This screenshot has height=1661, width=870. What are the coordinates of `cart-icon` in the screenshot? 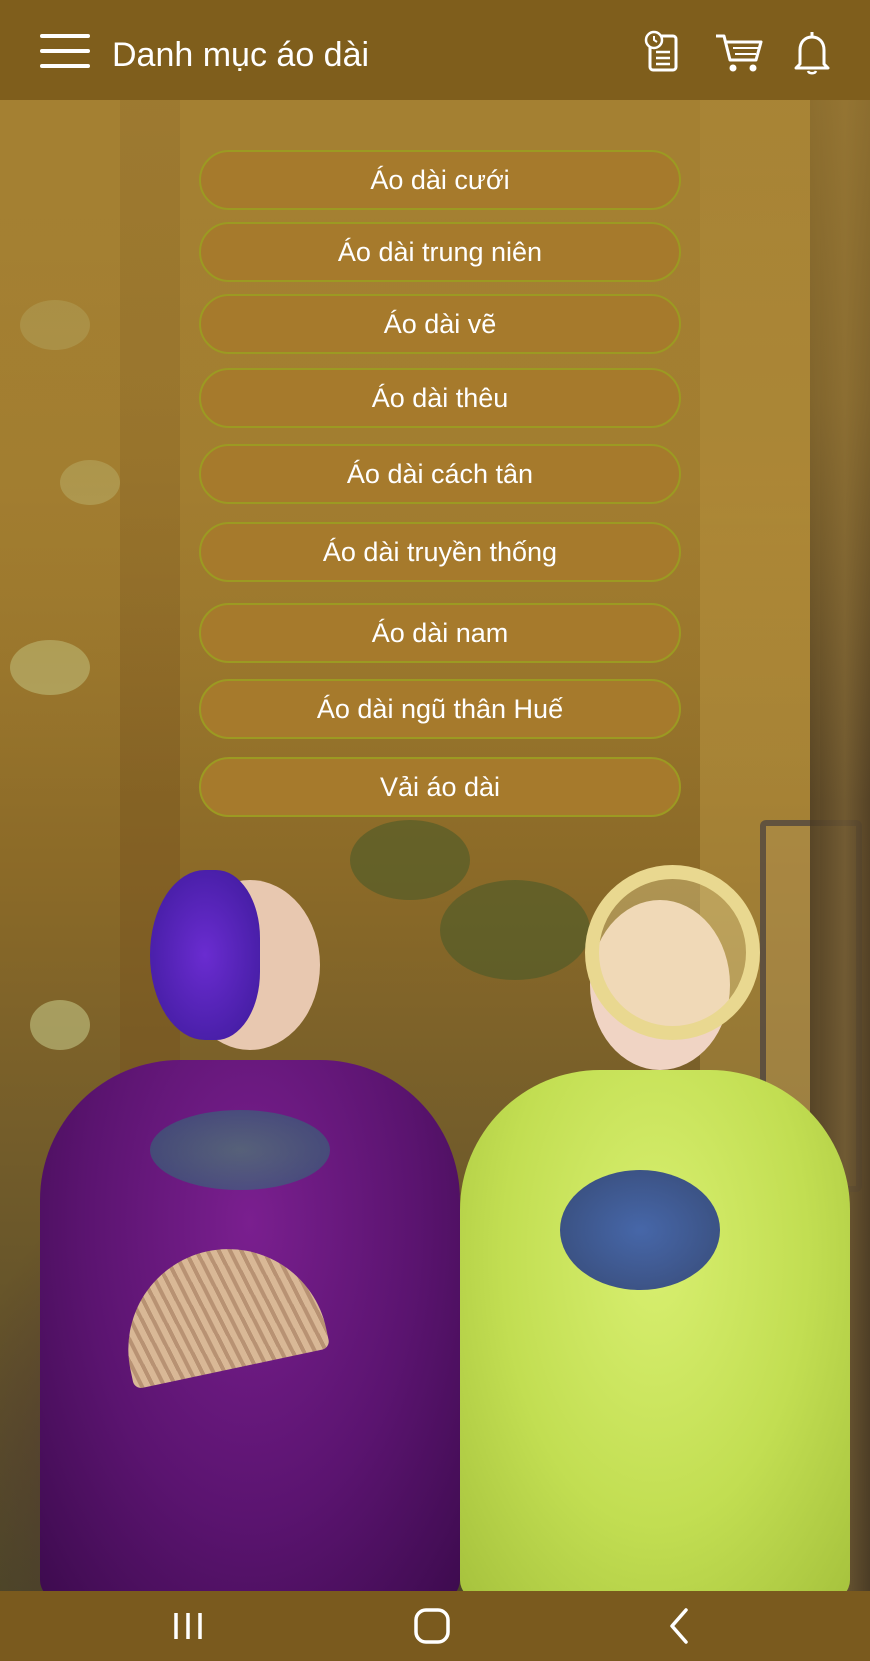 It's located at (739, 52).